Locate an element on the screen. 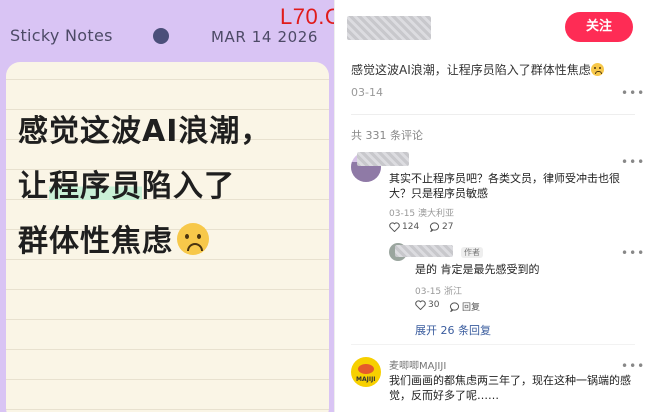 The width and height of the screenshot is (650, 412). author-badge: 作者 is located at coordinates (472, 252).